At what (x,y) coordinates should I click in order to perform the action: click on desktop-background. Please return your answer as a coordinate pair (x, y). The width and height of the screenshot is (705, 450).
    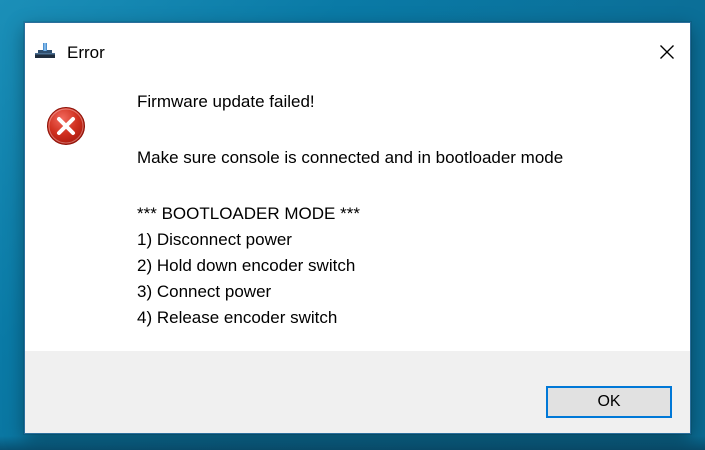
    Looking at the image, I should click on (352, 443).